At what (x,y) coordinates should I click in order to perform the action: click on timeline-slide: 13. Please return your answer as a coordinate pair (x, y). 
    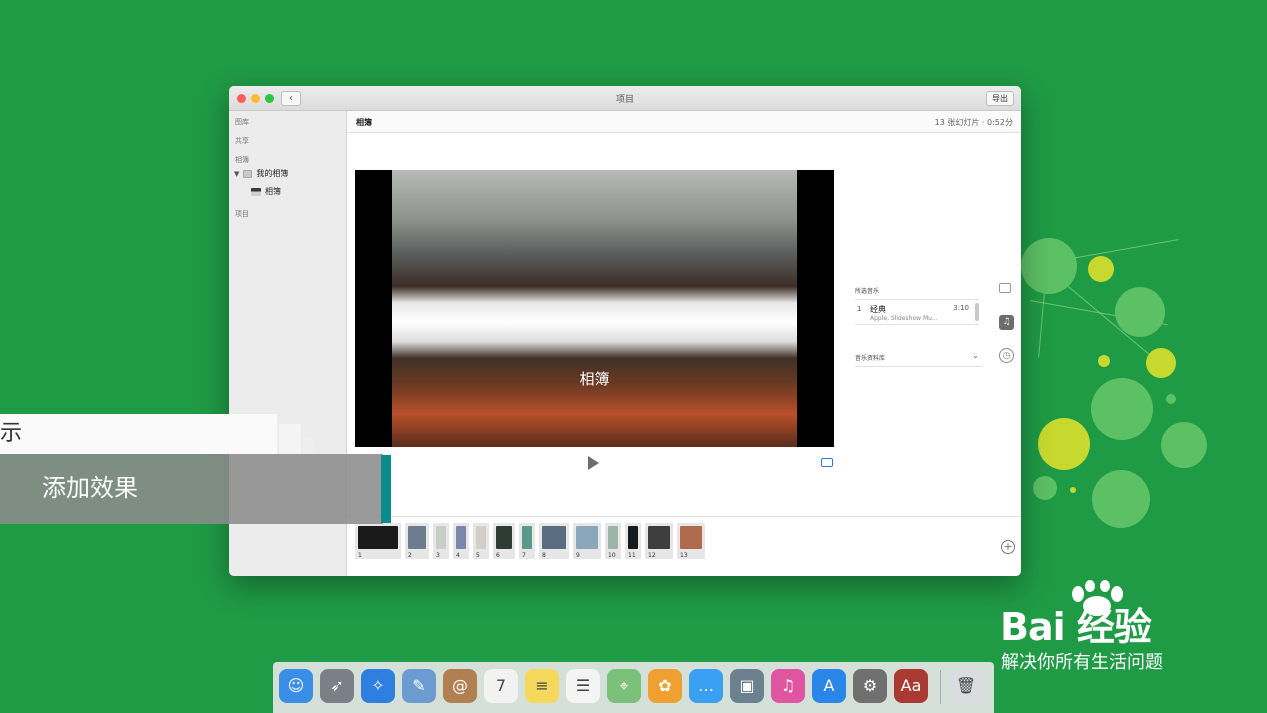
    Looking at the image, I should click on (691, 541).